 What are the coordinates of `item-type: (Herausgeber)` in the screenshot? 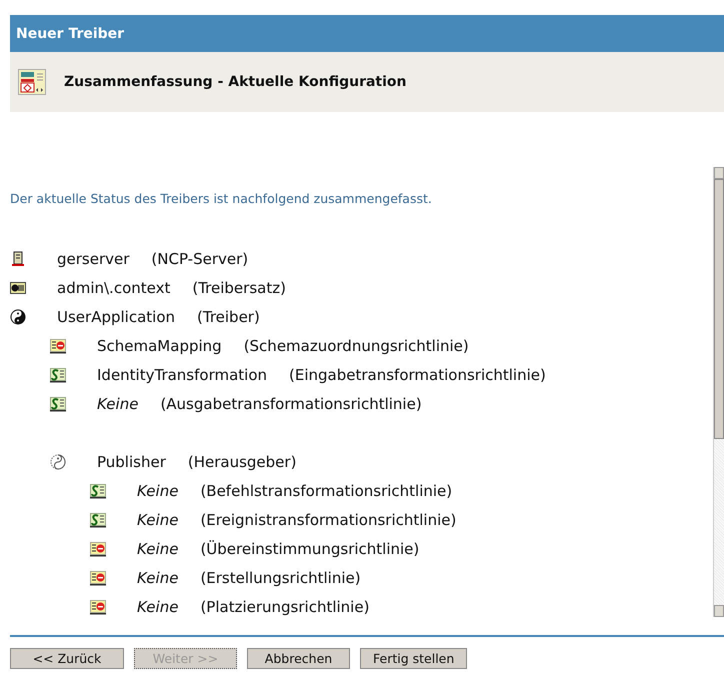 It's located at (242, 461).